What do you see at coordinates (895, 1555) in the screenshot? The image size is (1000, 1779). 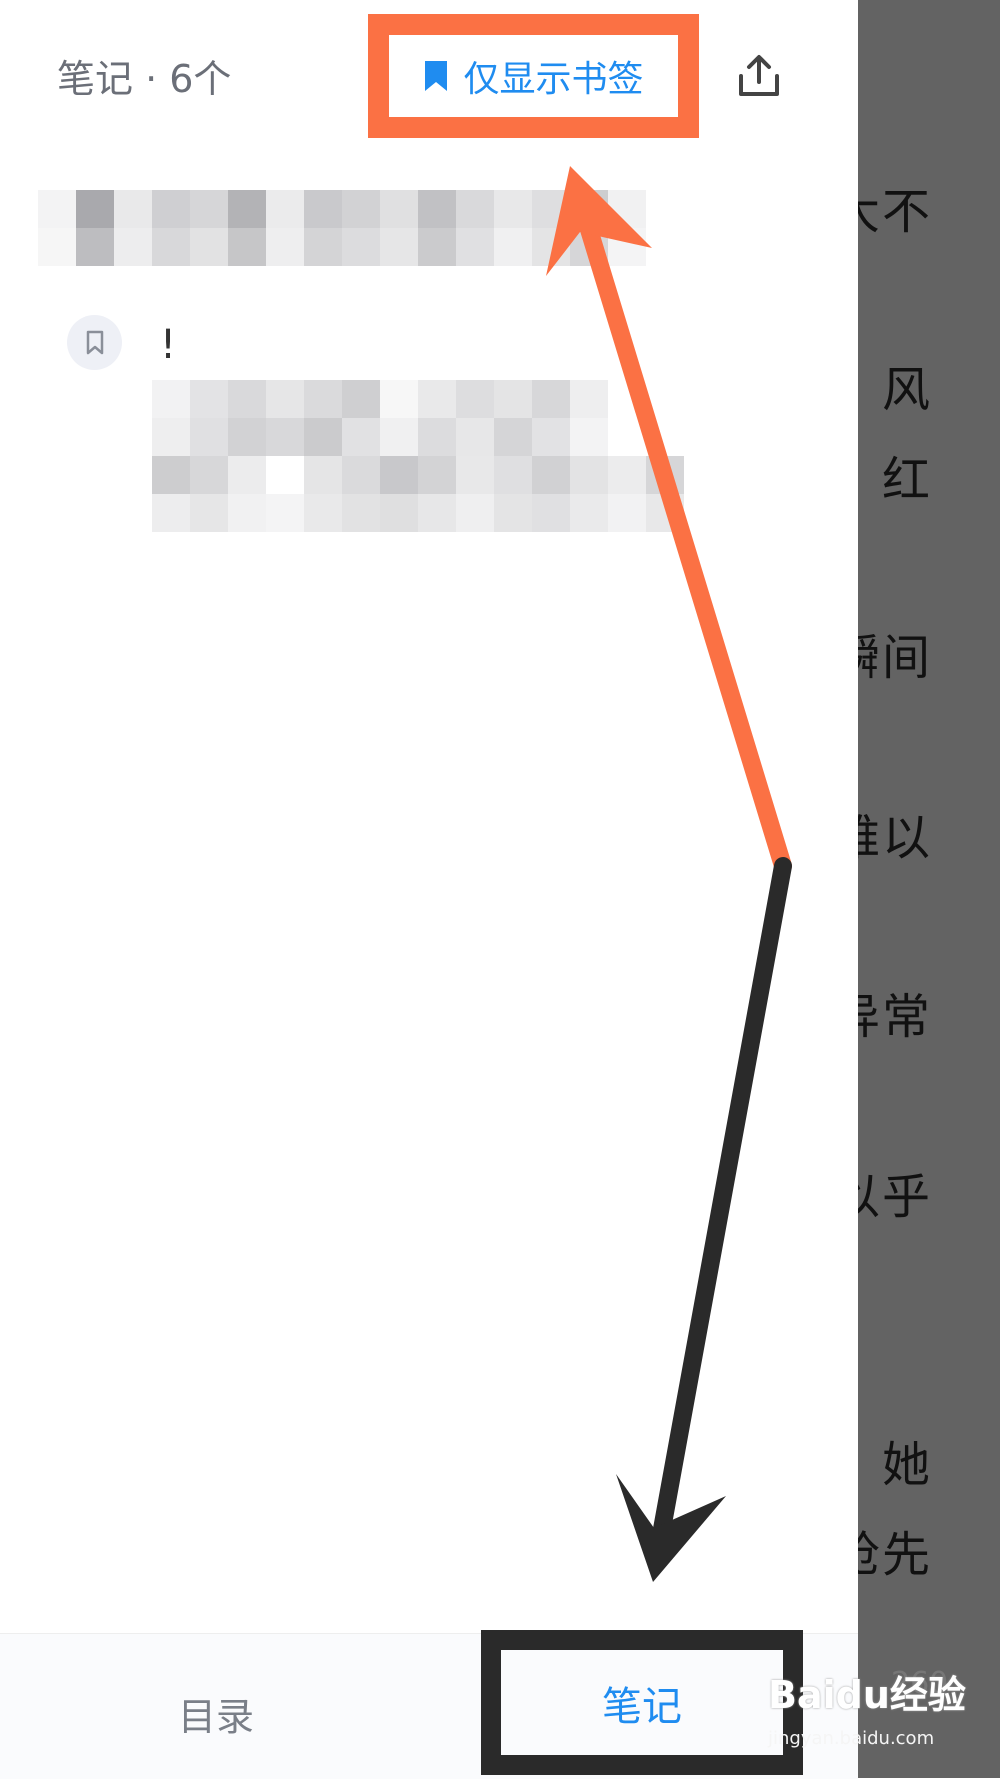 I see `reader-text-line: 抢先` at bounding box center [895, 1555].